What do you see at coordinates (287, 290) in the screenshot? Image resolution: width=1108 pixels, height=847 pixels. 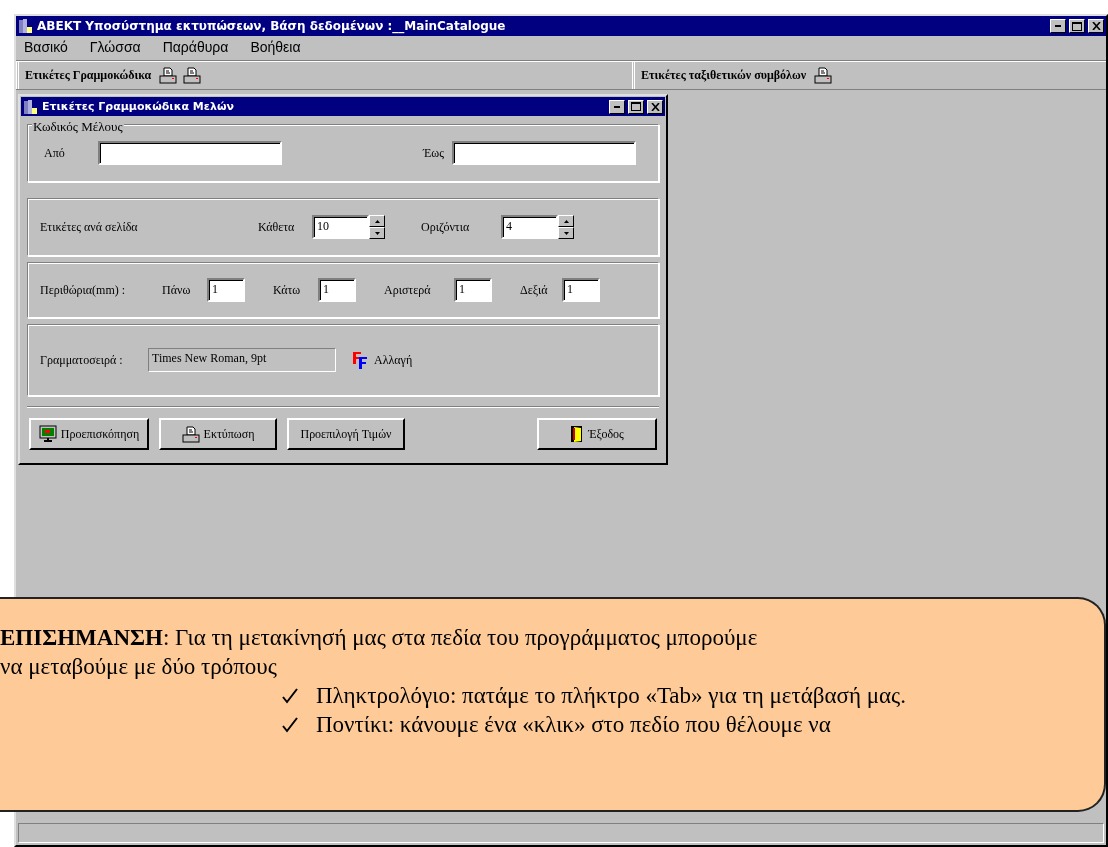 I see `field-label: Κάτω` at bounding box center [287, 290].